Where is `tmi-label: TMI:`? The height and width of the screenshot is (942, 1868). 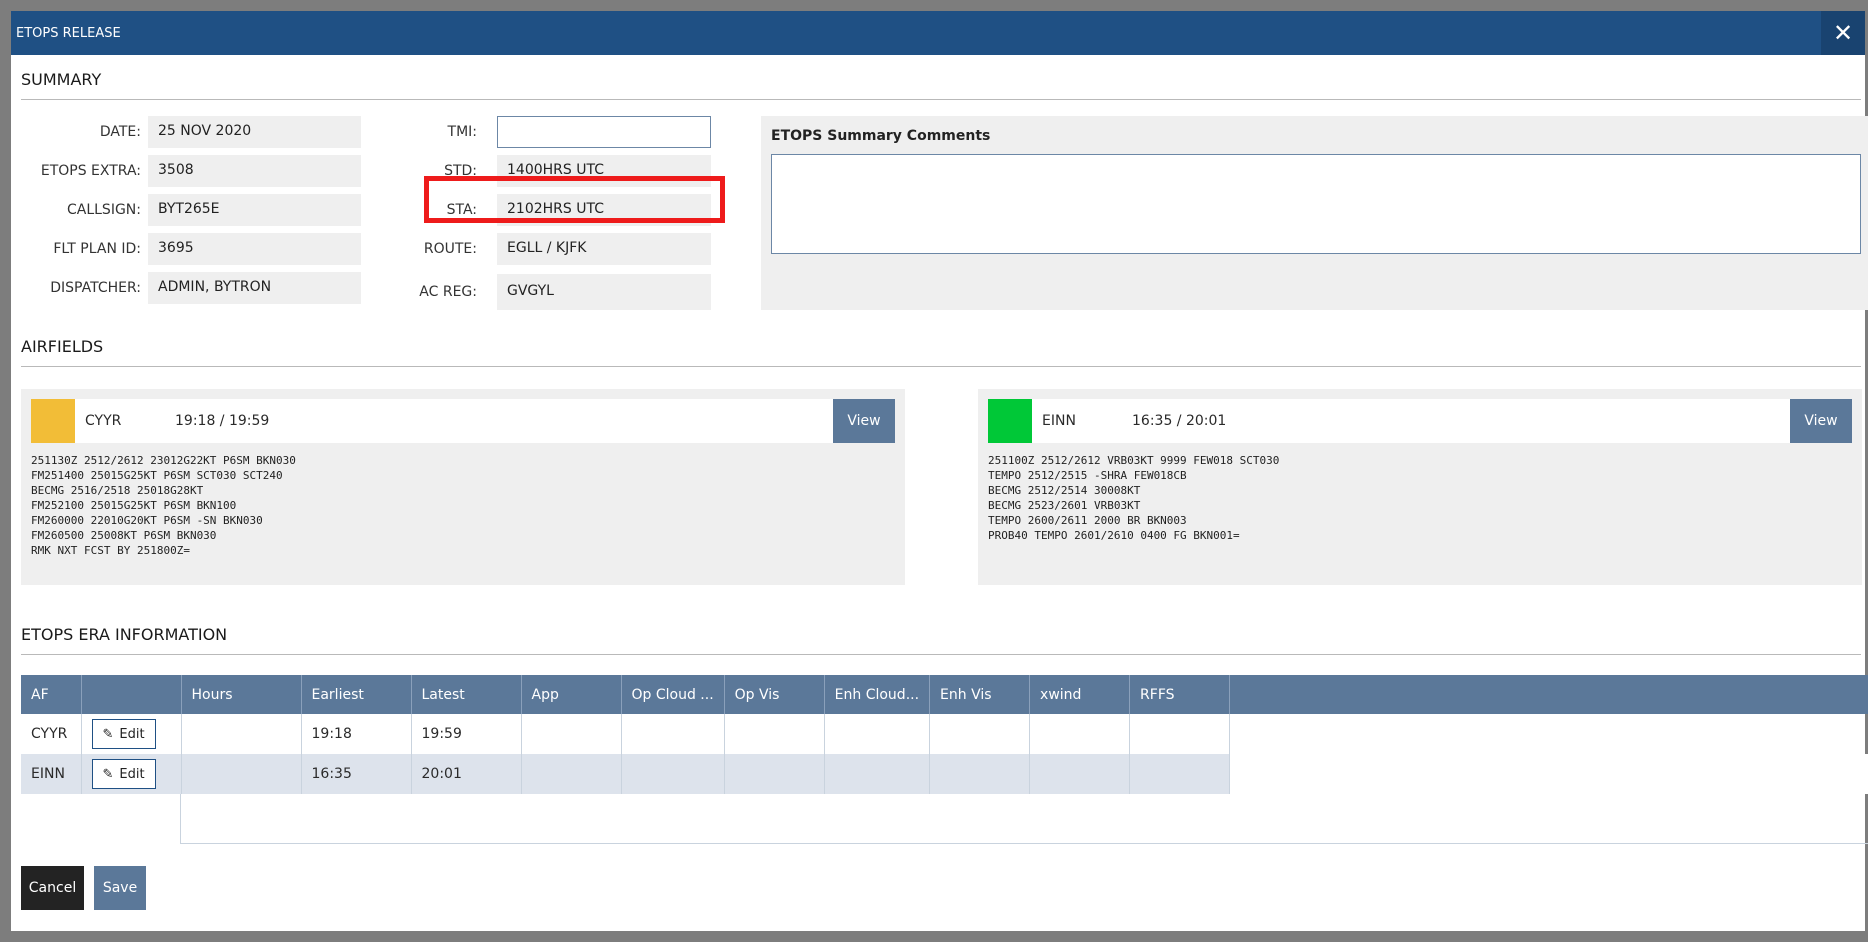 tmi-label: TMI: is located at coordinates (462, 132).